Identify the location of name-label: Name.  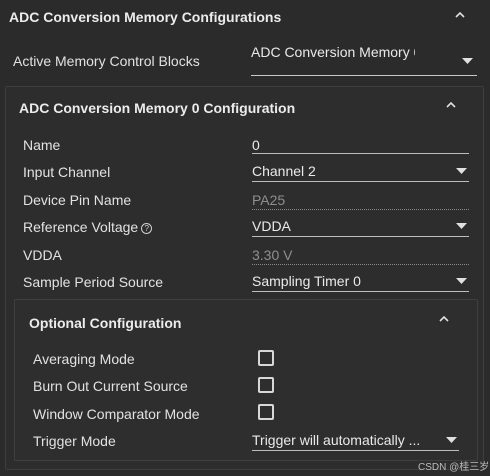
(42, 145).